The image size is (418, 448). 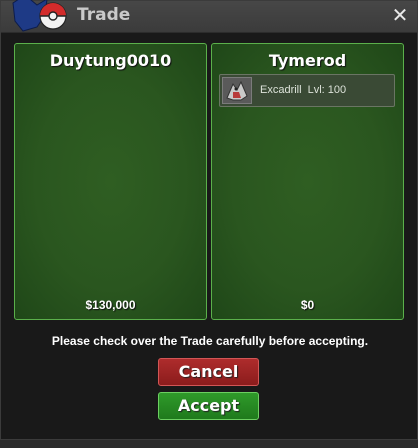 I want to click on my-money-offer: $130,000, so click(x=110, y=305).